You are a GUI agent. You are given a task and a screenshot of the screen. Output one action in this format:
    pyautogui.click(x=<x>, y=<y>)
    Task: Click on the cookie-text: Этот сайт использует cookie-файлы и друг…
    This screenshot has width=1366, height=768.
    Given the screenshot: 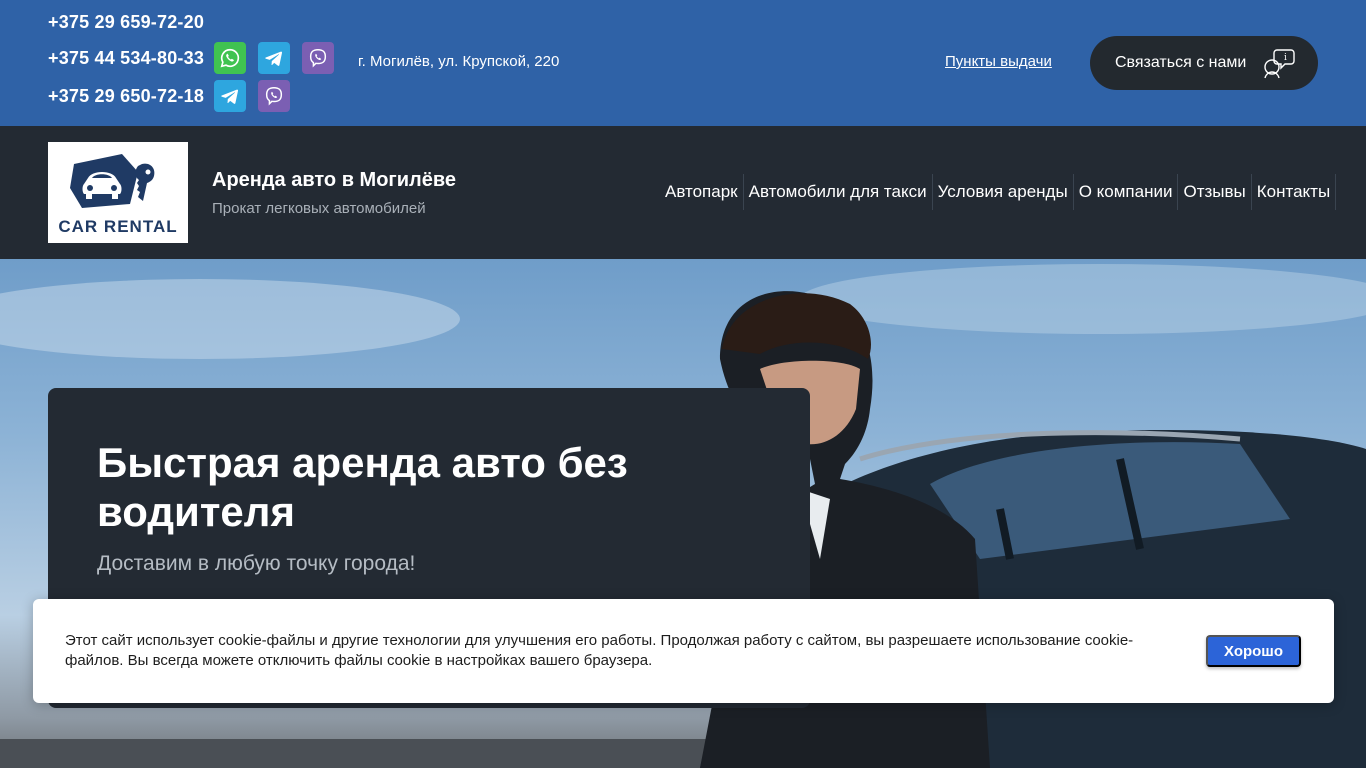 What is the action you would take?
    pyautogui.click(x=599, y=650)
    